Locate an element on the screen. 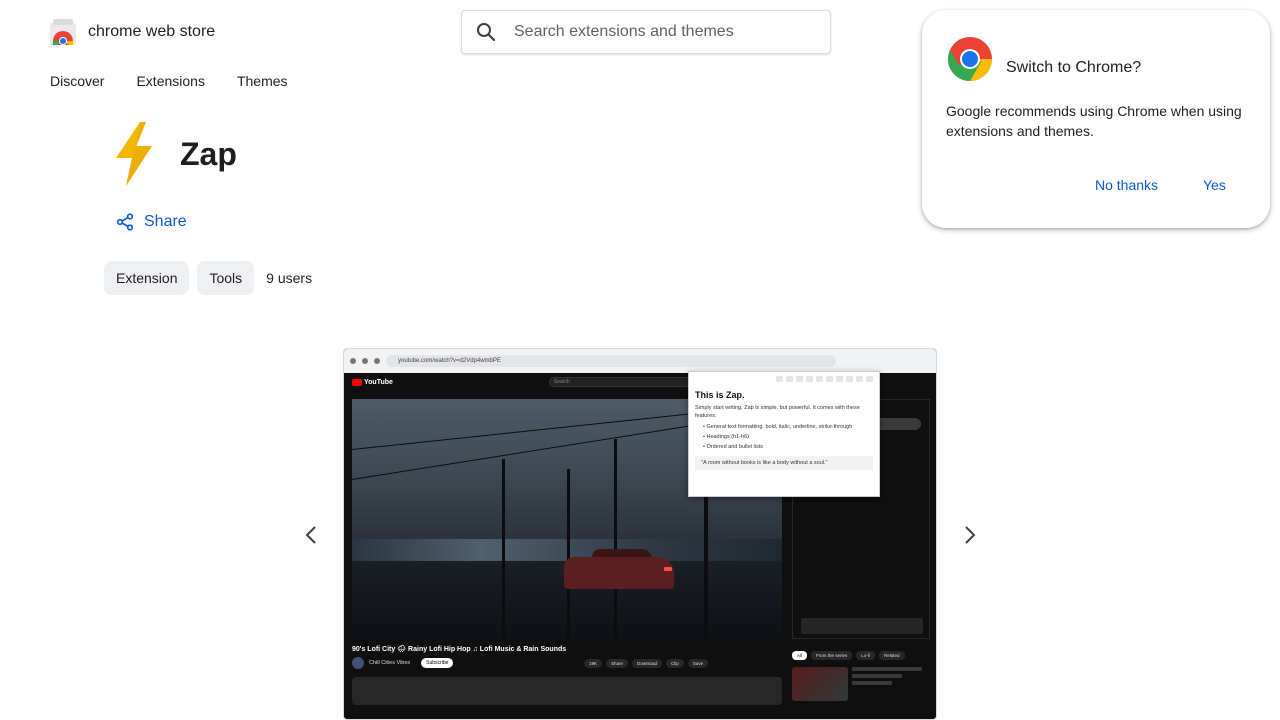 This screenshot has height=720, width=1280. share-action: Share is located at coordinates (617, 663).